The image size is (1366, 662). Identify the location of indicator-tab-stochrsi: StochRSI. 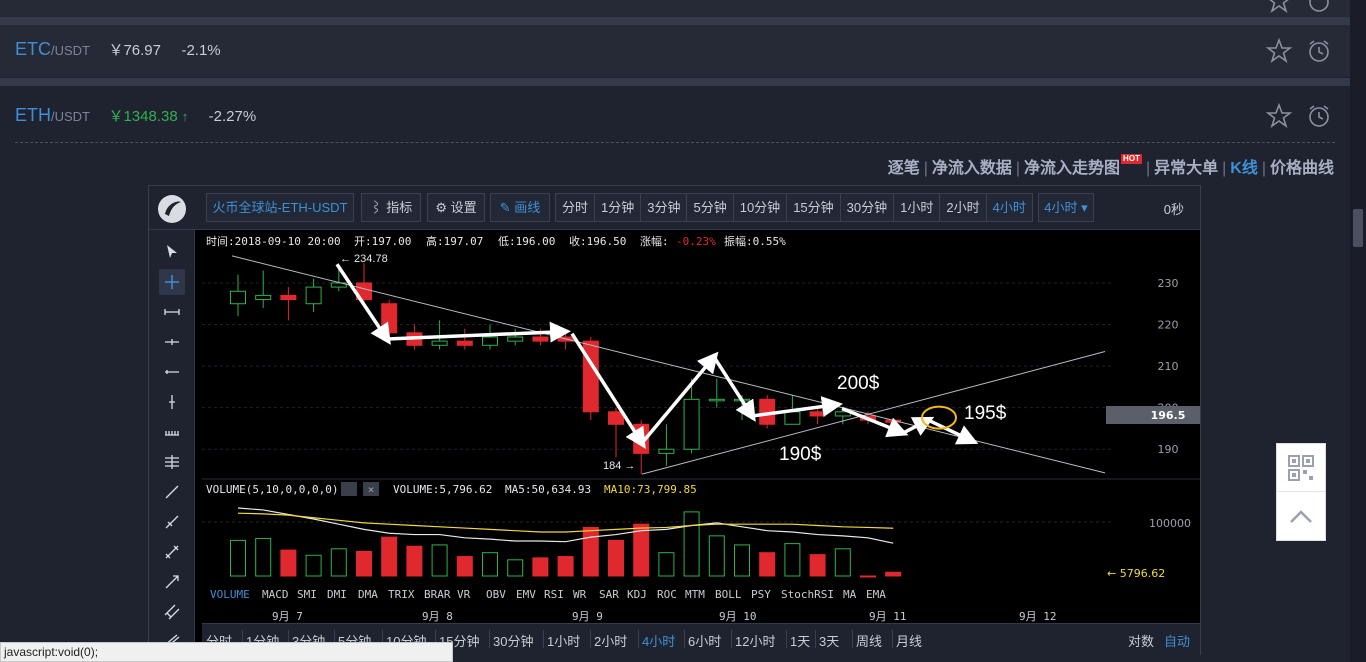
(807, 594).